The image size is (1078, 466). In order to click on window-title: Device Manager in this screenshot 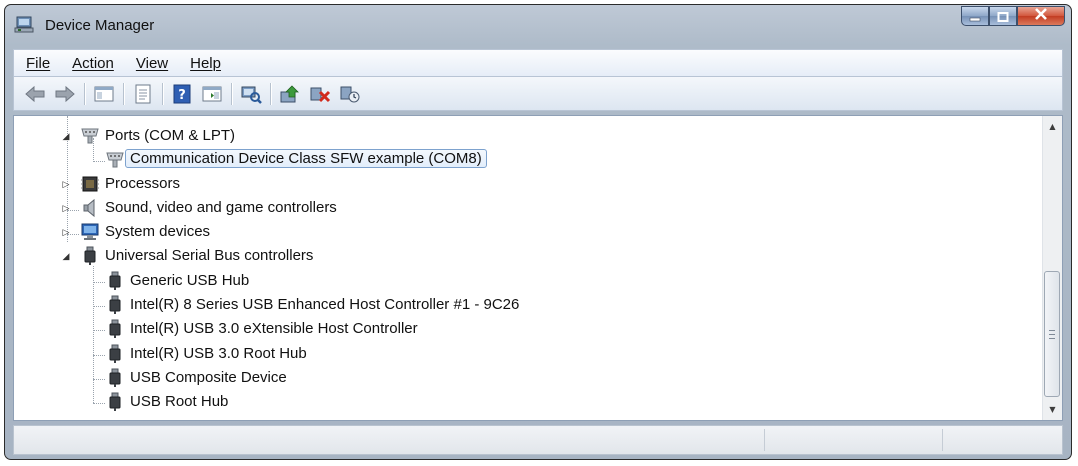, I will do `click(100, 25)`.